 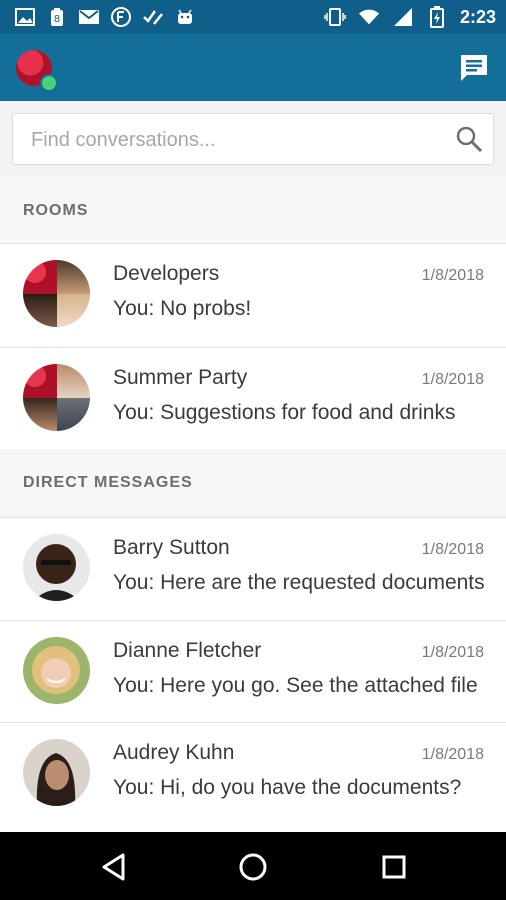 What do you see at coordinates (56, 210) in the screenshot?
I see `section-title: ROOMS` at bounding box center [56, 210].